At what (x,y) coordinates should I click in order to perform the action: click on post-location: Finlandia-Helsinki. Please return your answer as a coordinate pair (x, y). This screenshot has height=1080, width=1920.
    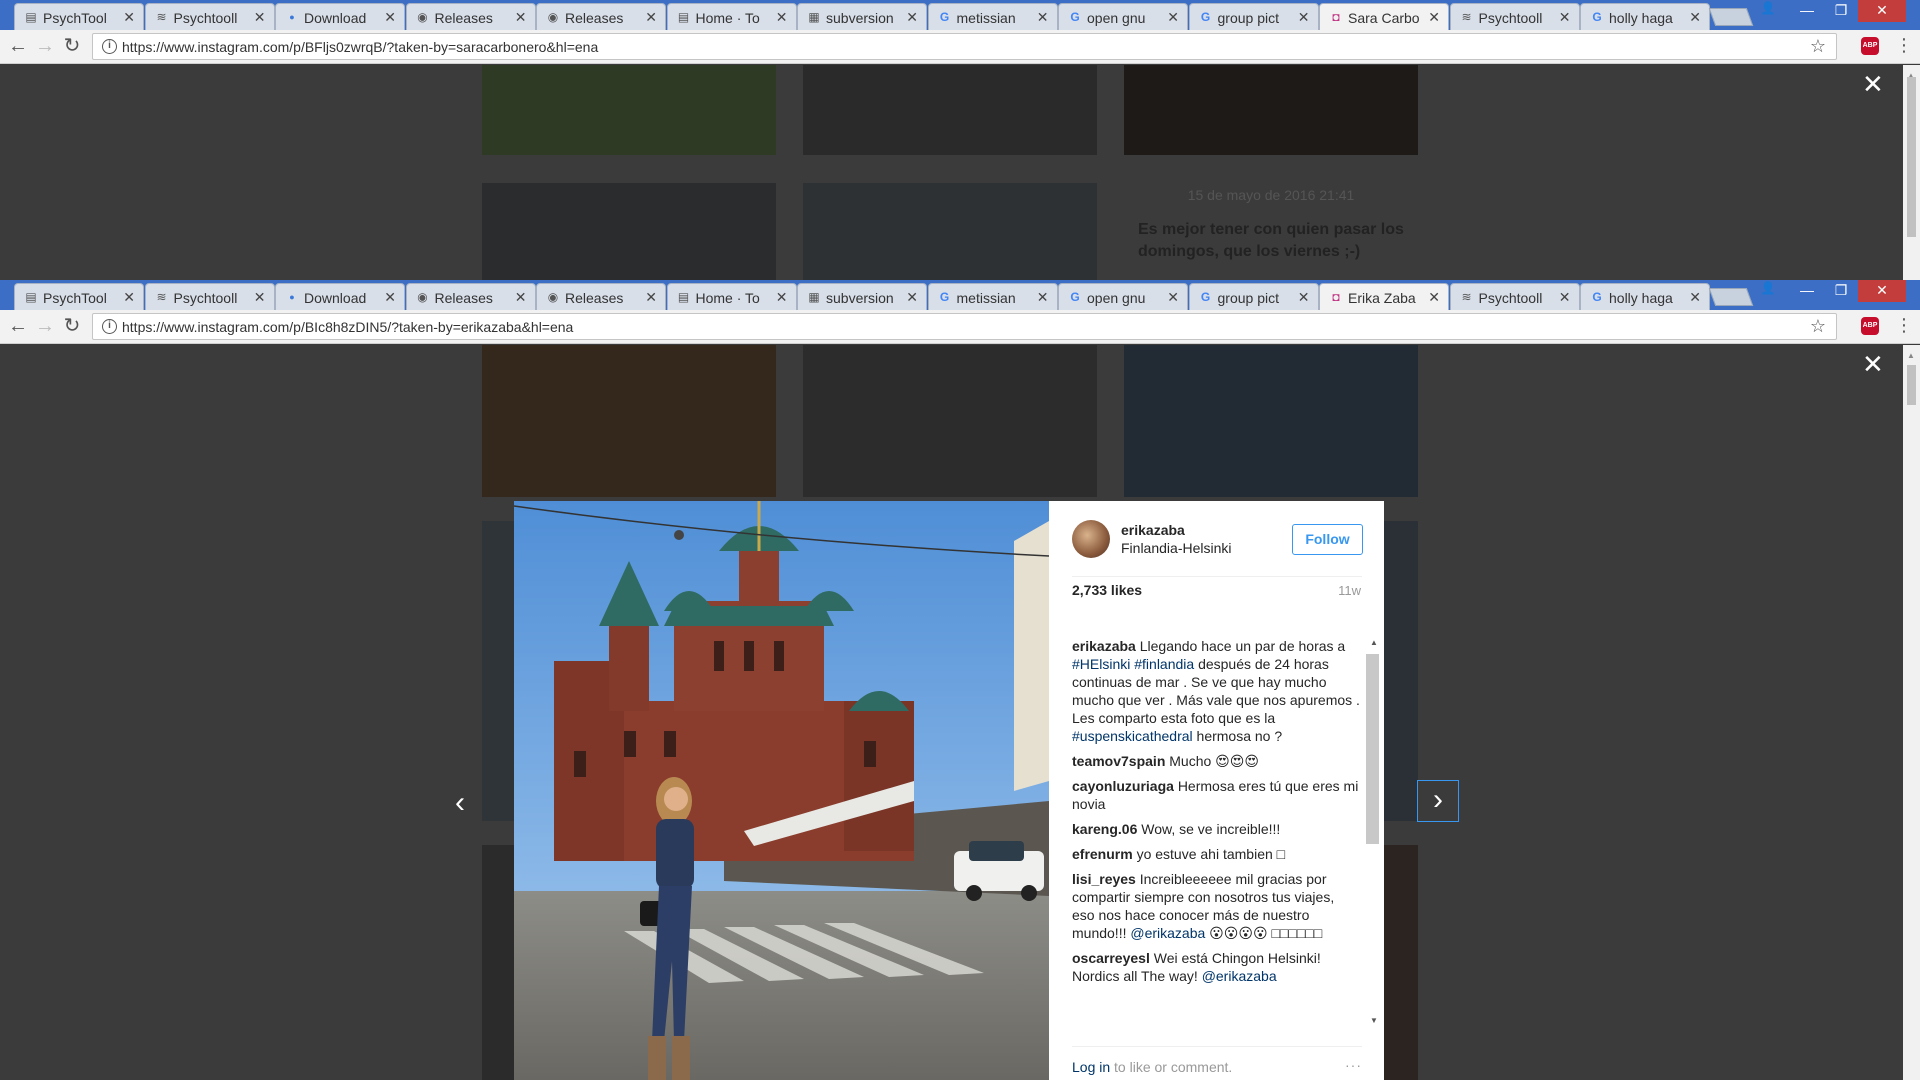
    Looking at the image, I should click on (1176, 548).